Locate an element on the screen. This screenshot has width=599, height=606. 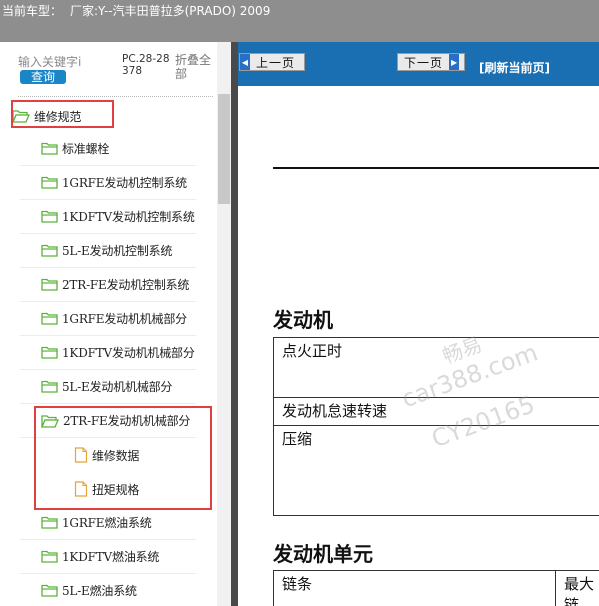
search-area: 查询 PC.28-28378 折叠全部 is located at coordinates (108, 68).